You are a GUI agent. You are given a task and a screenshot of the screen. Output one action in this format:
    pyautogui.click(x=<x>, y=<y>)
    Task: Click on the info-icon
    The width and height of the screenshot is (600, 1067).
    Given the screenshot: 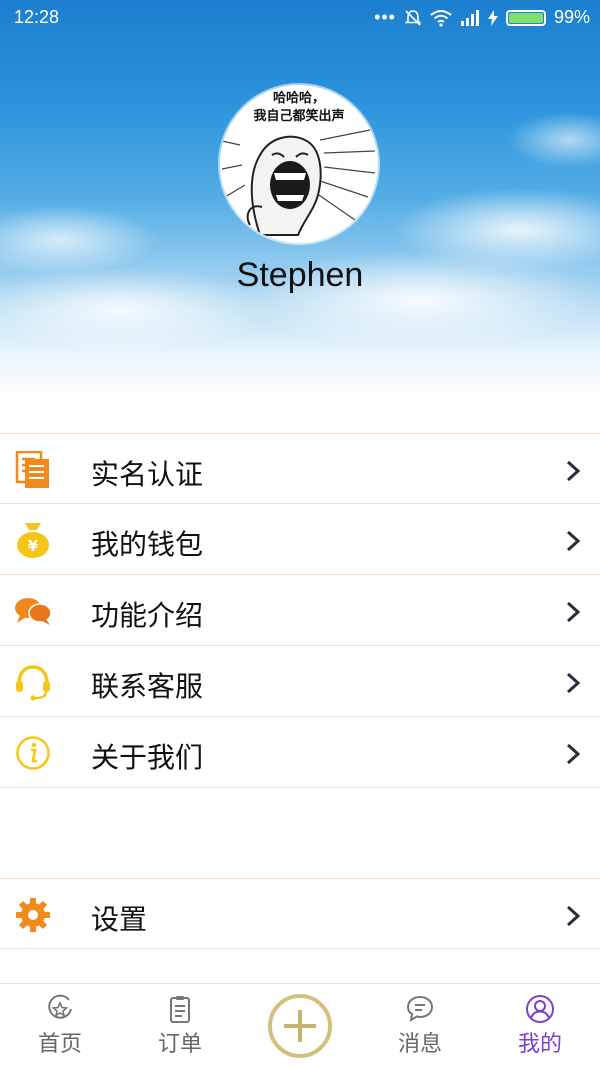 What is the action you would take?
    pyautogui.click(x=33, y=753)
    